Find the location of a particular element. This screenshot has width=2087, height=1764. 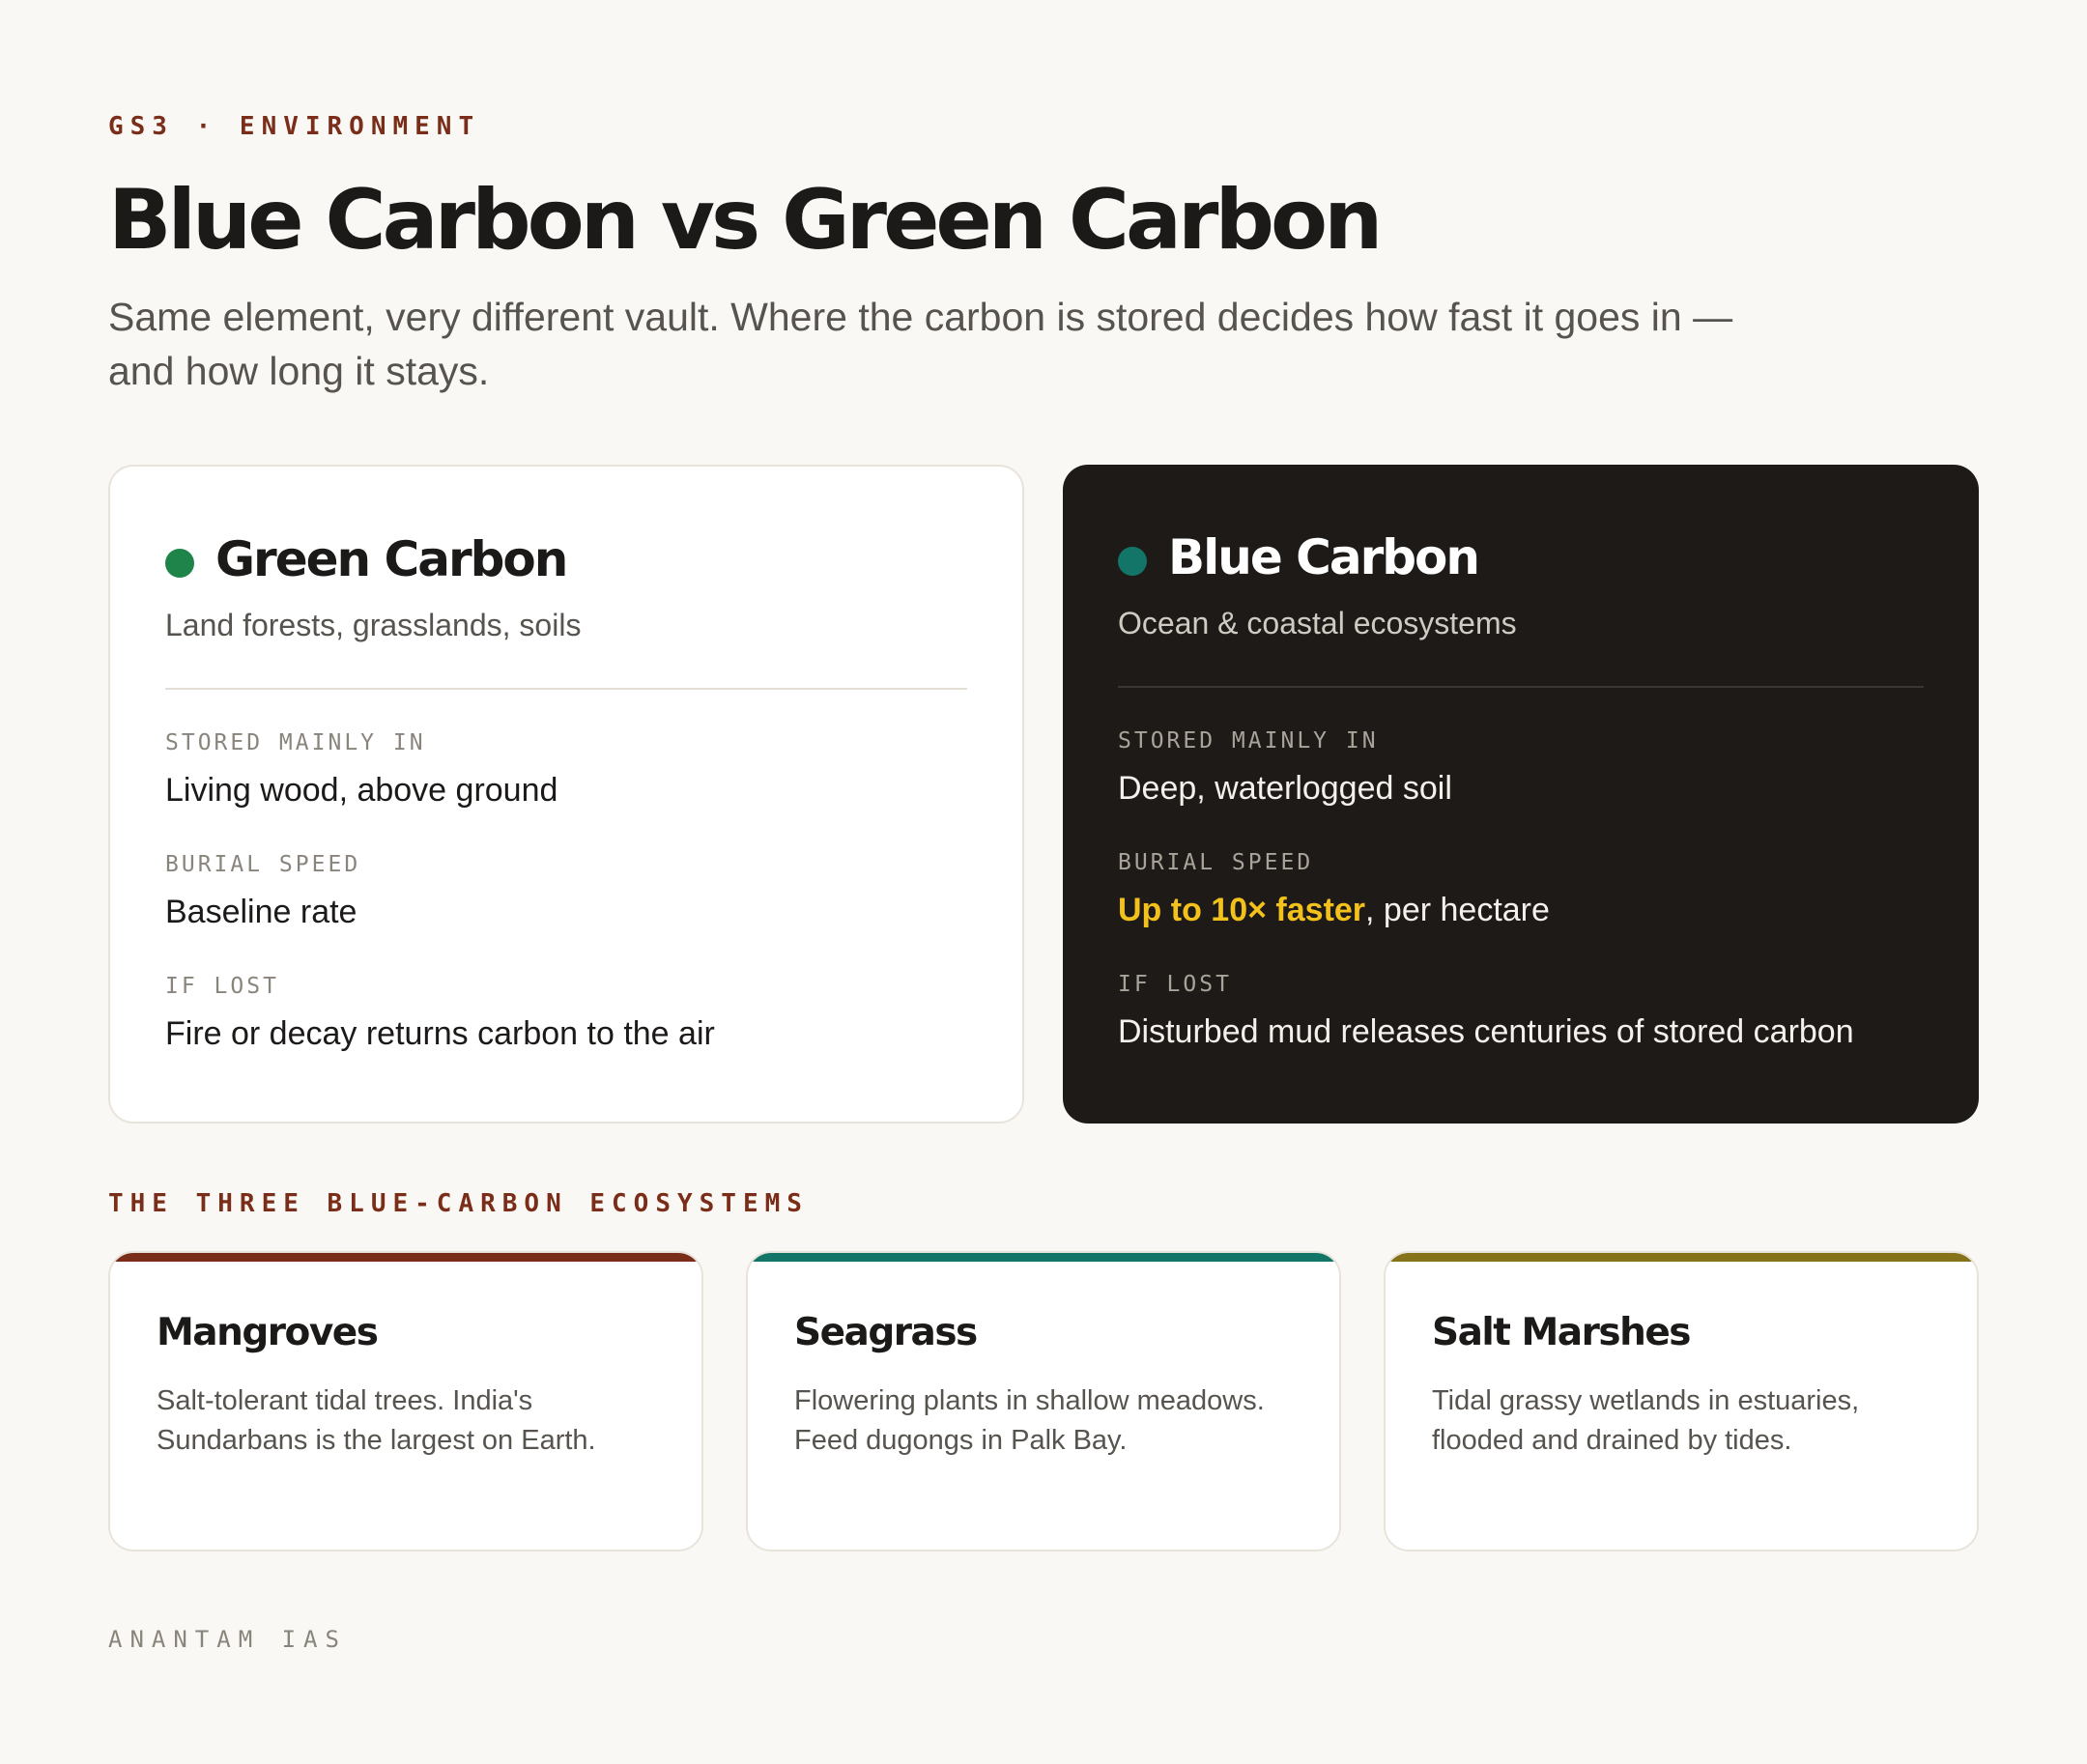

stored-value: Deep, waterlogged soil is located at coordinates (1285, 788).